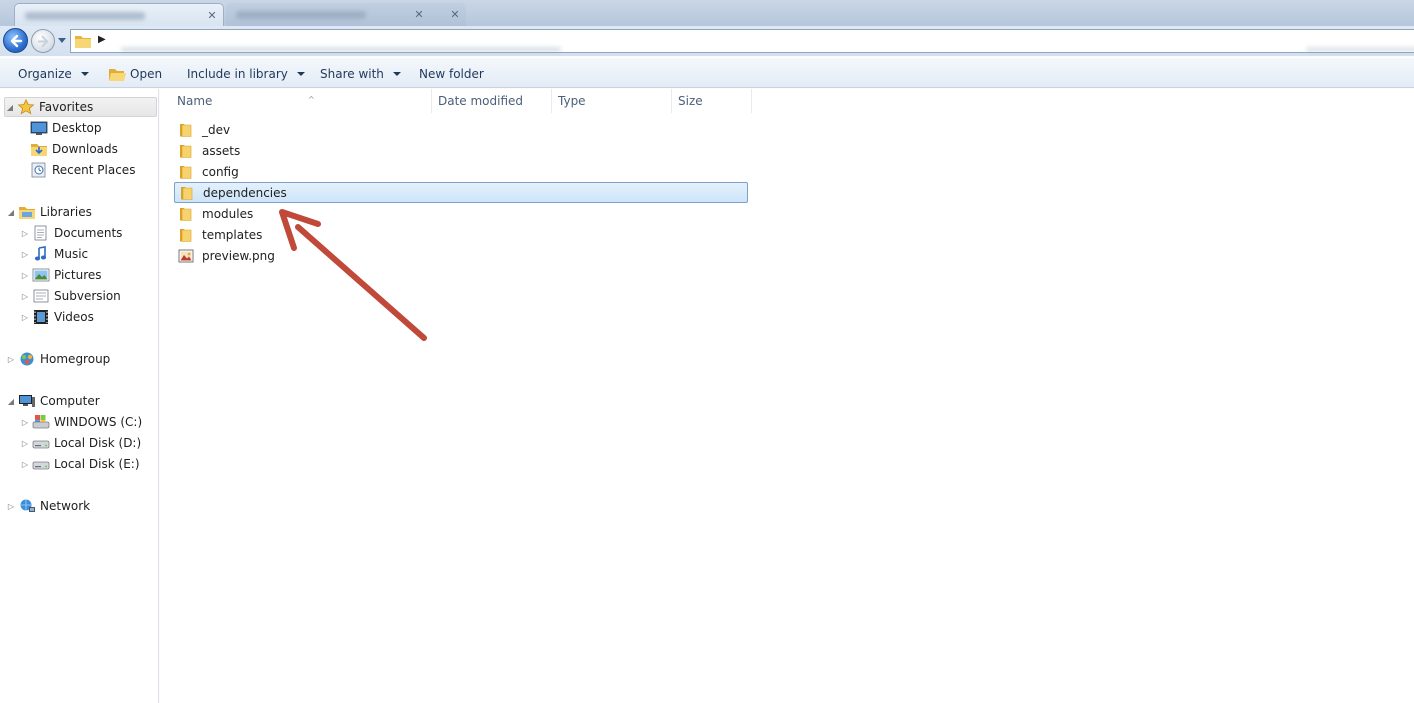 This screenshot has width=1414, height=703. Describe the element at coordinates (228, 213) in the screenshot. I see `file-name: modules` at that location.